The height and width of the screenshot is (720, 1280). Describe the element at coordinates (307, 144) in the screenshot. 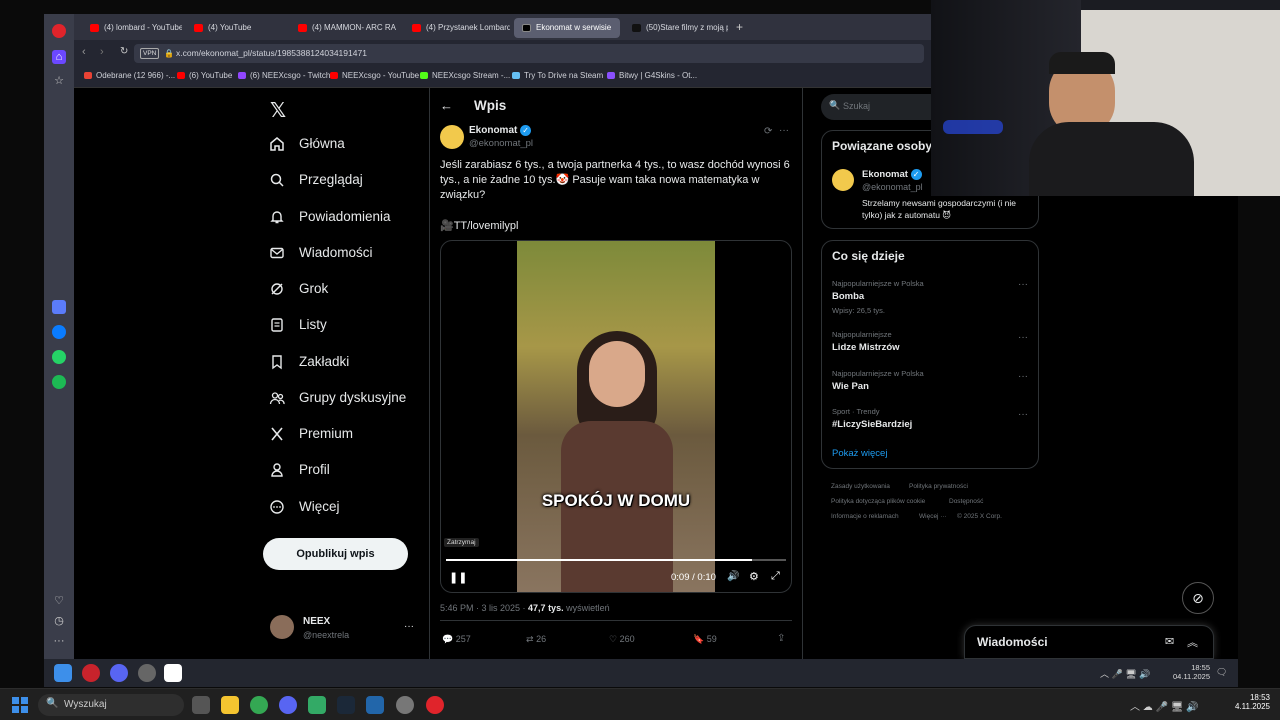

I see `nav-home: Główna` at that location.